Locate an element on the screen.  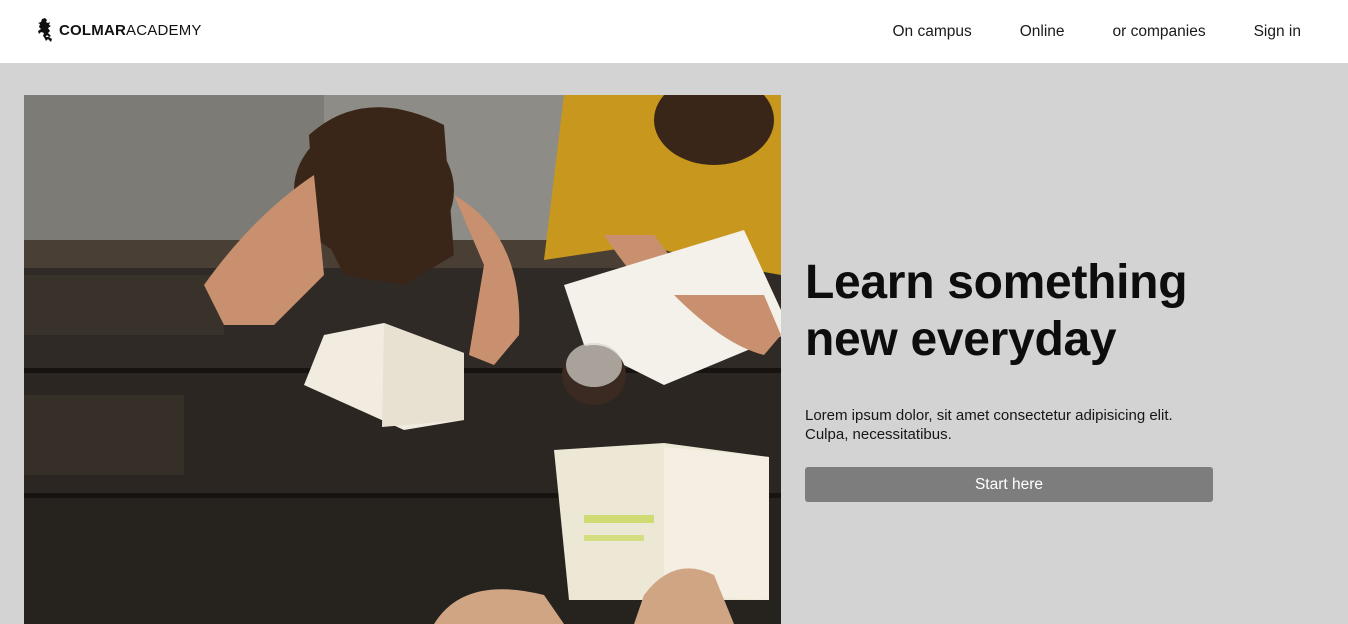
hero-description-line2: Culpa, necessitatibus. is located at coordinates (878, 434).